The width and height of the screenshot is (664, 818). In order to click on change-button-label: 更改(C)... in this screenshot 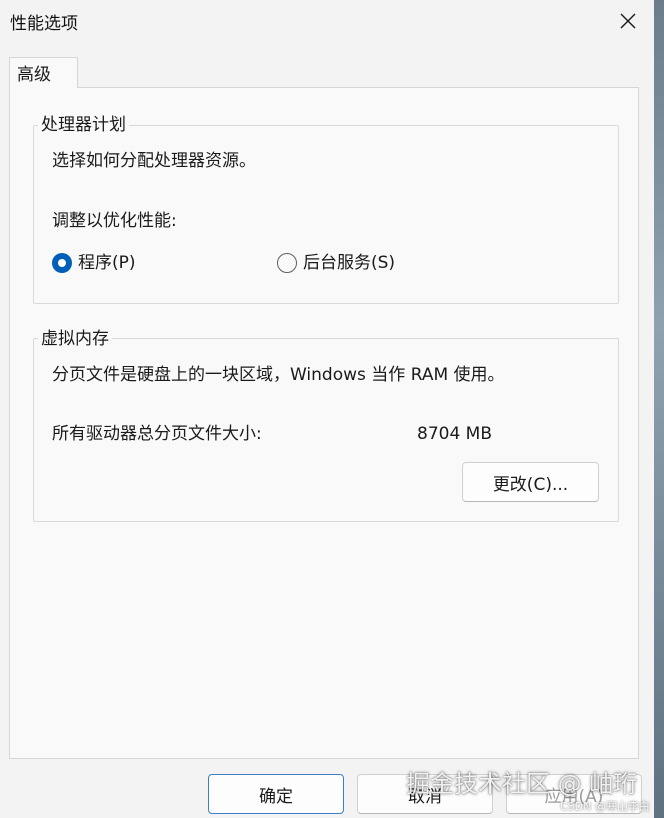, I will do `click(530, 484)`.